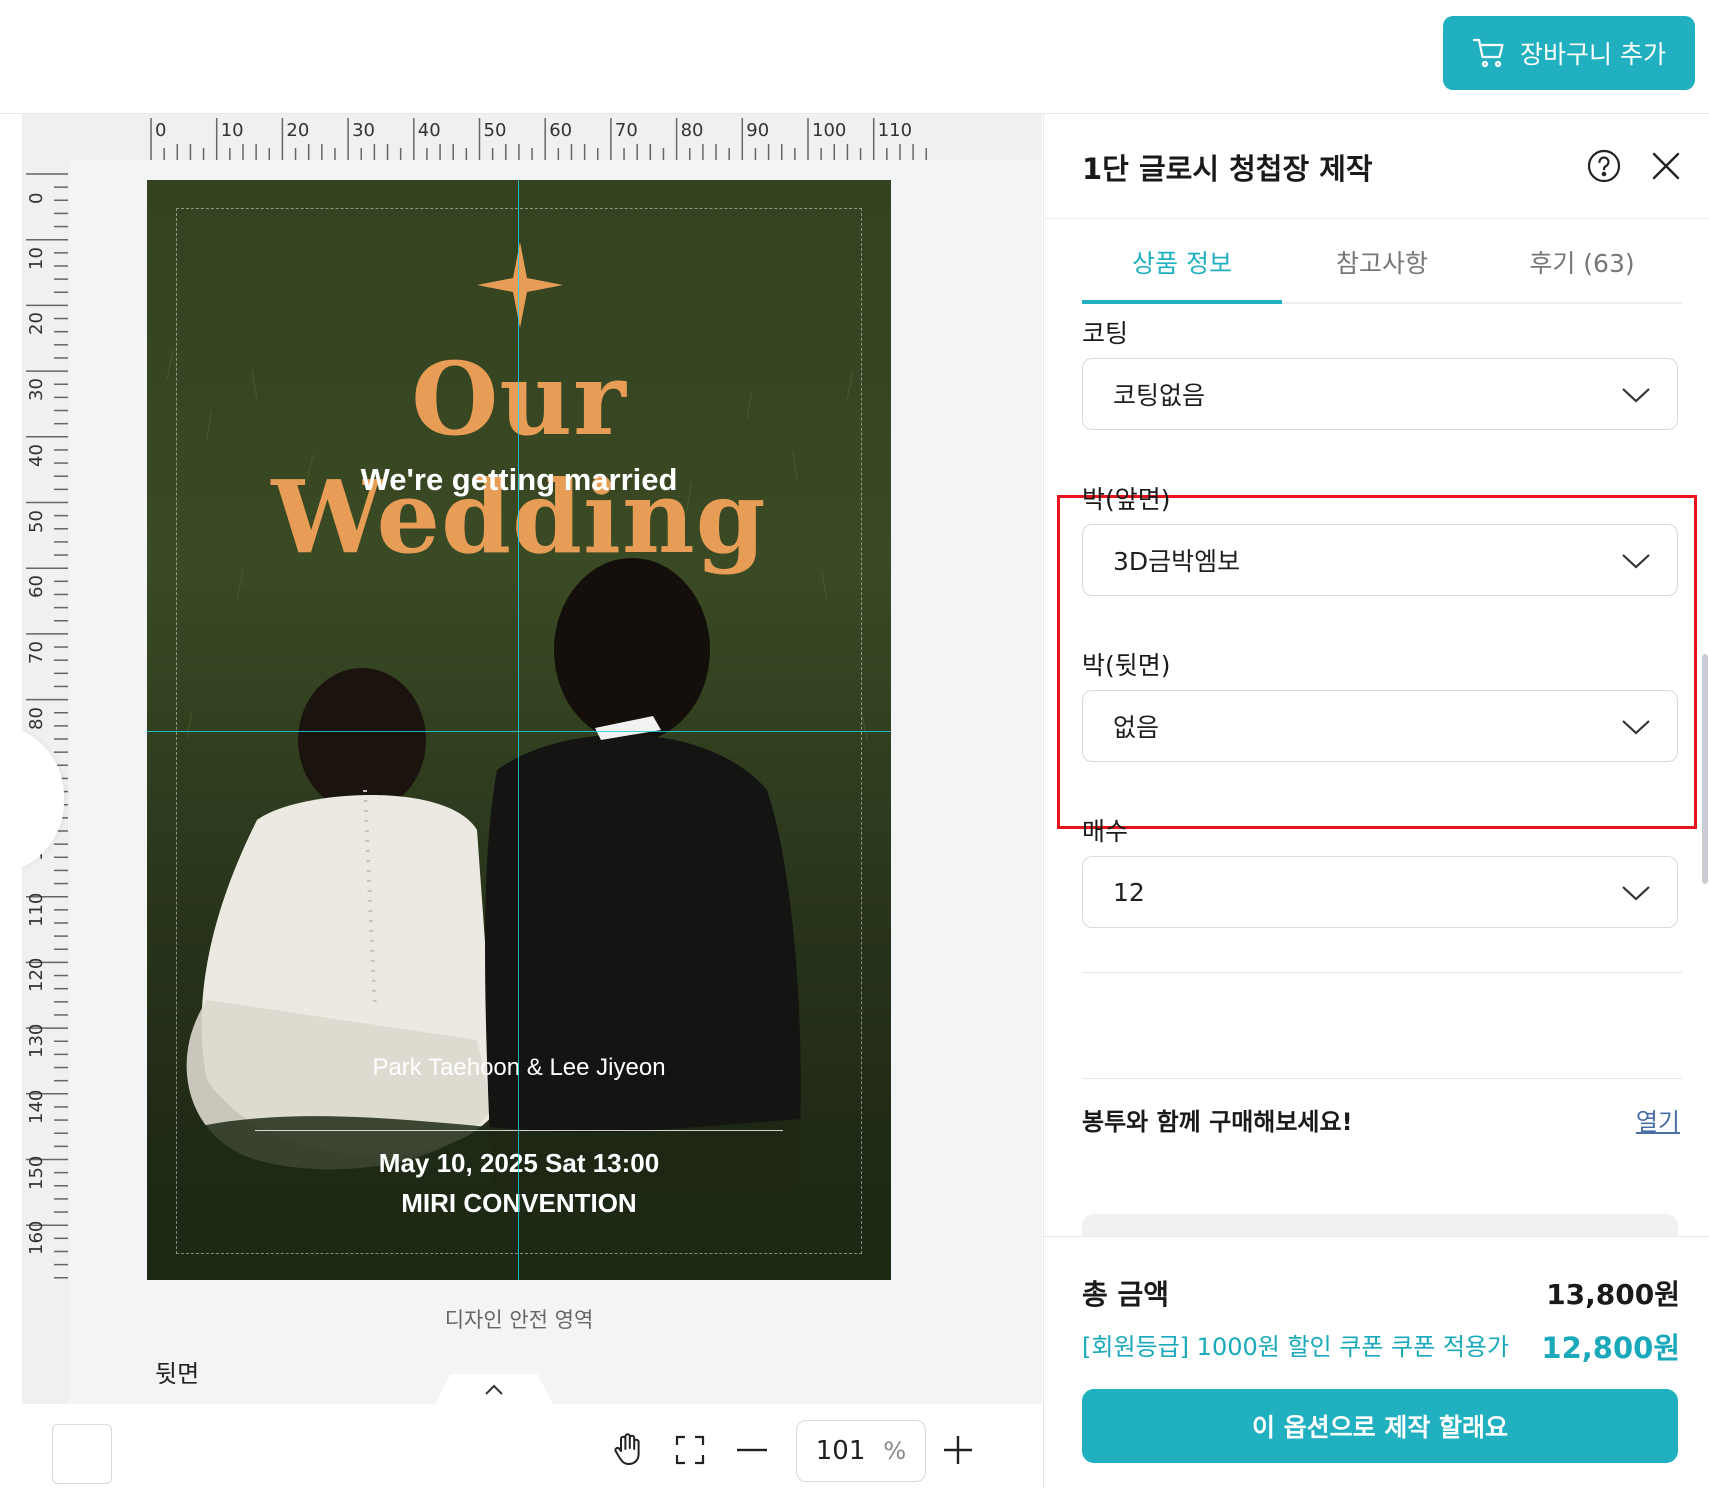 Image resolution: width=1709 pixels, height=1490 pixels. Describe the element at coordinates (1376, 166) in the screenshot. I see `panel-header: 1단 글로시 청첩장 제작` at that location.